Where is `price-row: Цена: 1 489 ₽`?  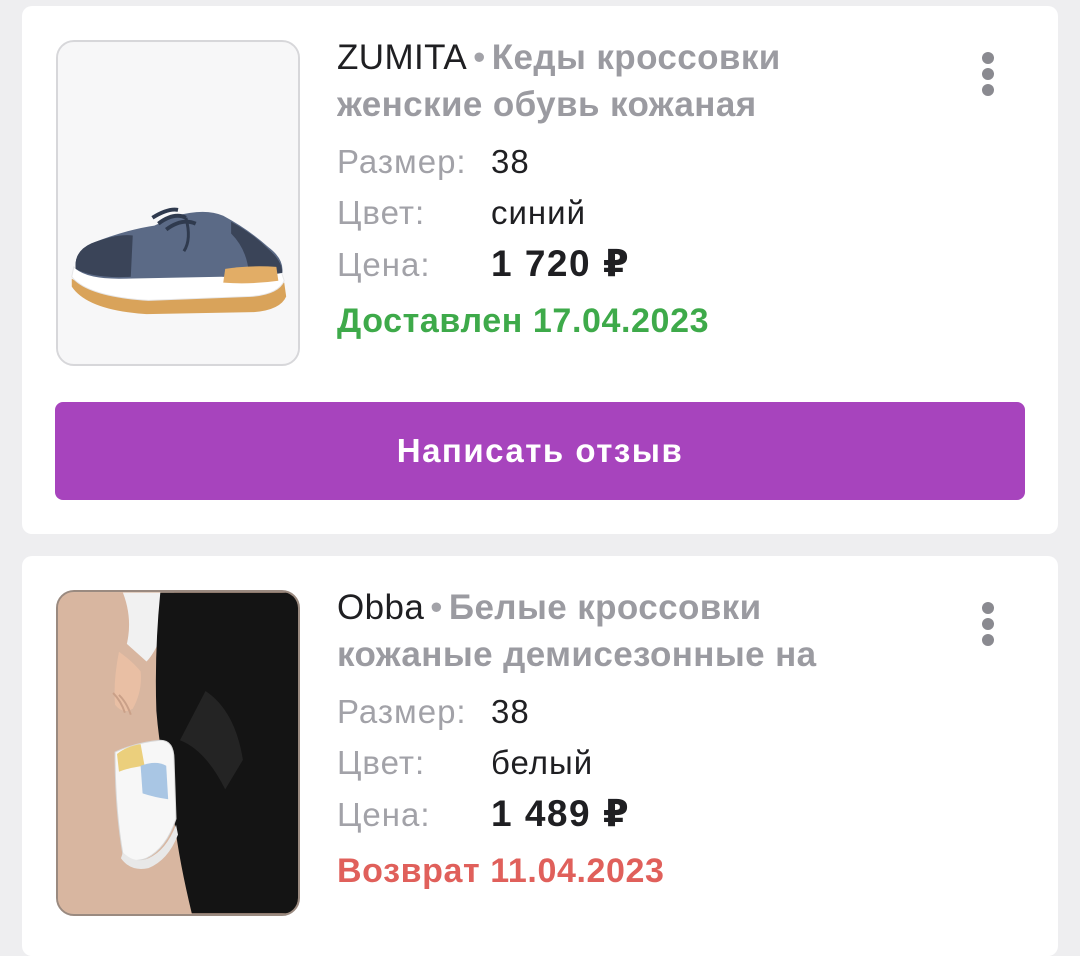 price-row: Цена: 1 489 ₽ is located at coordinates (617, 813).